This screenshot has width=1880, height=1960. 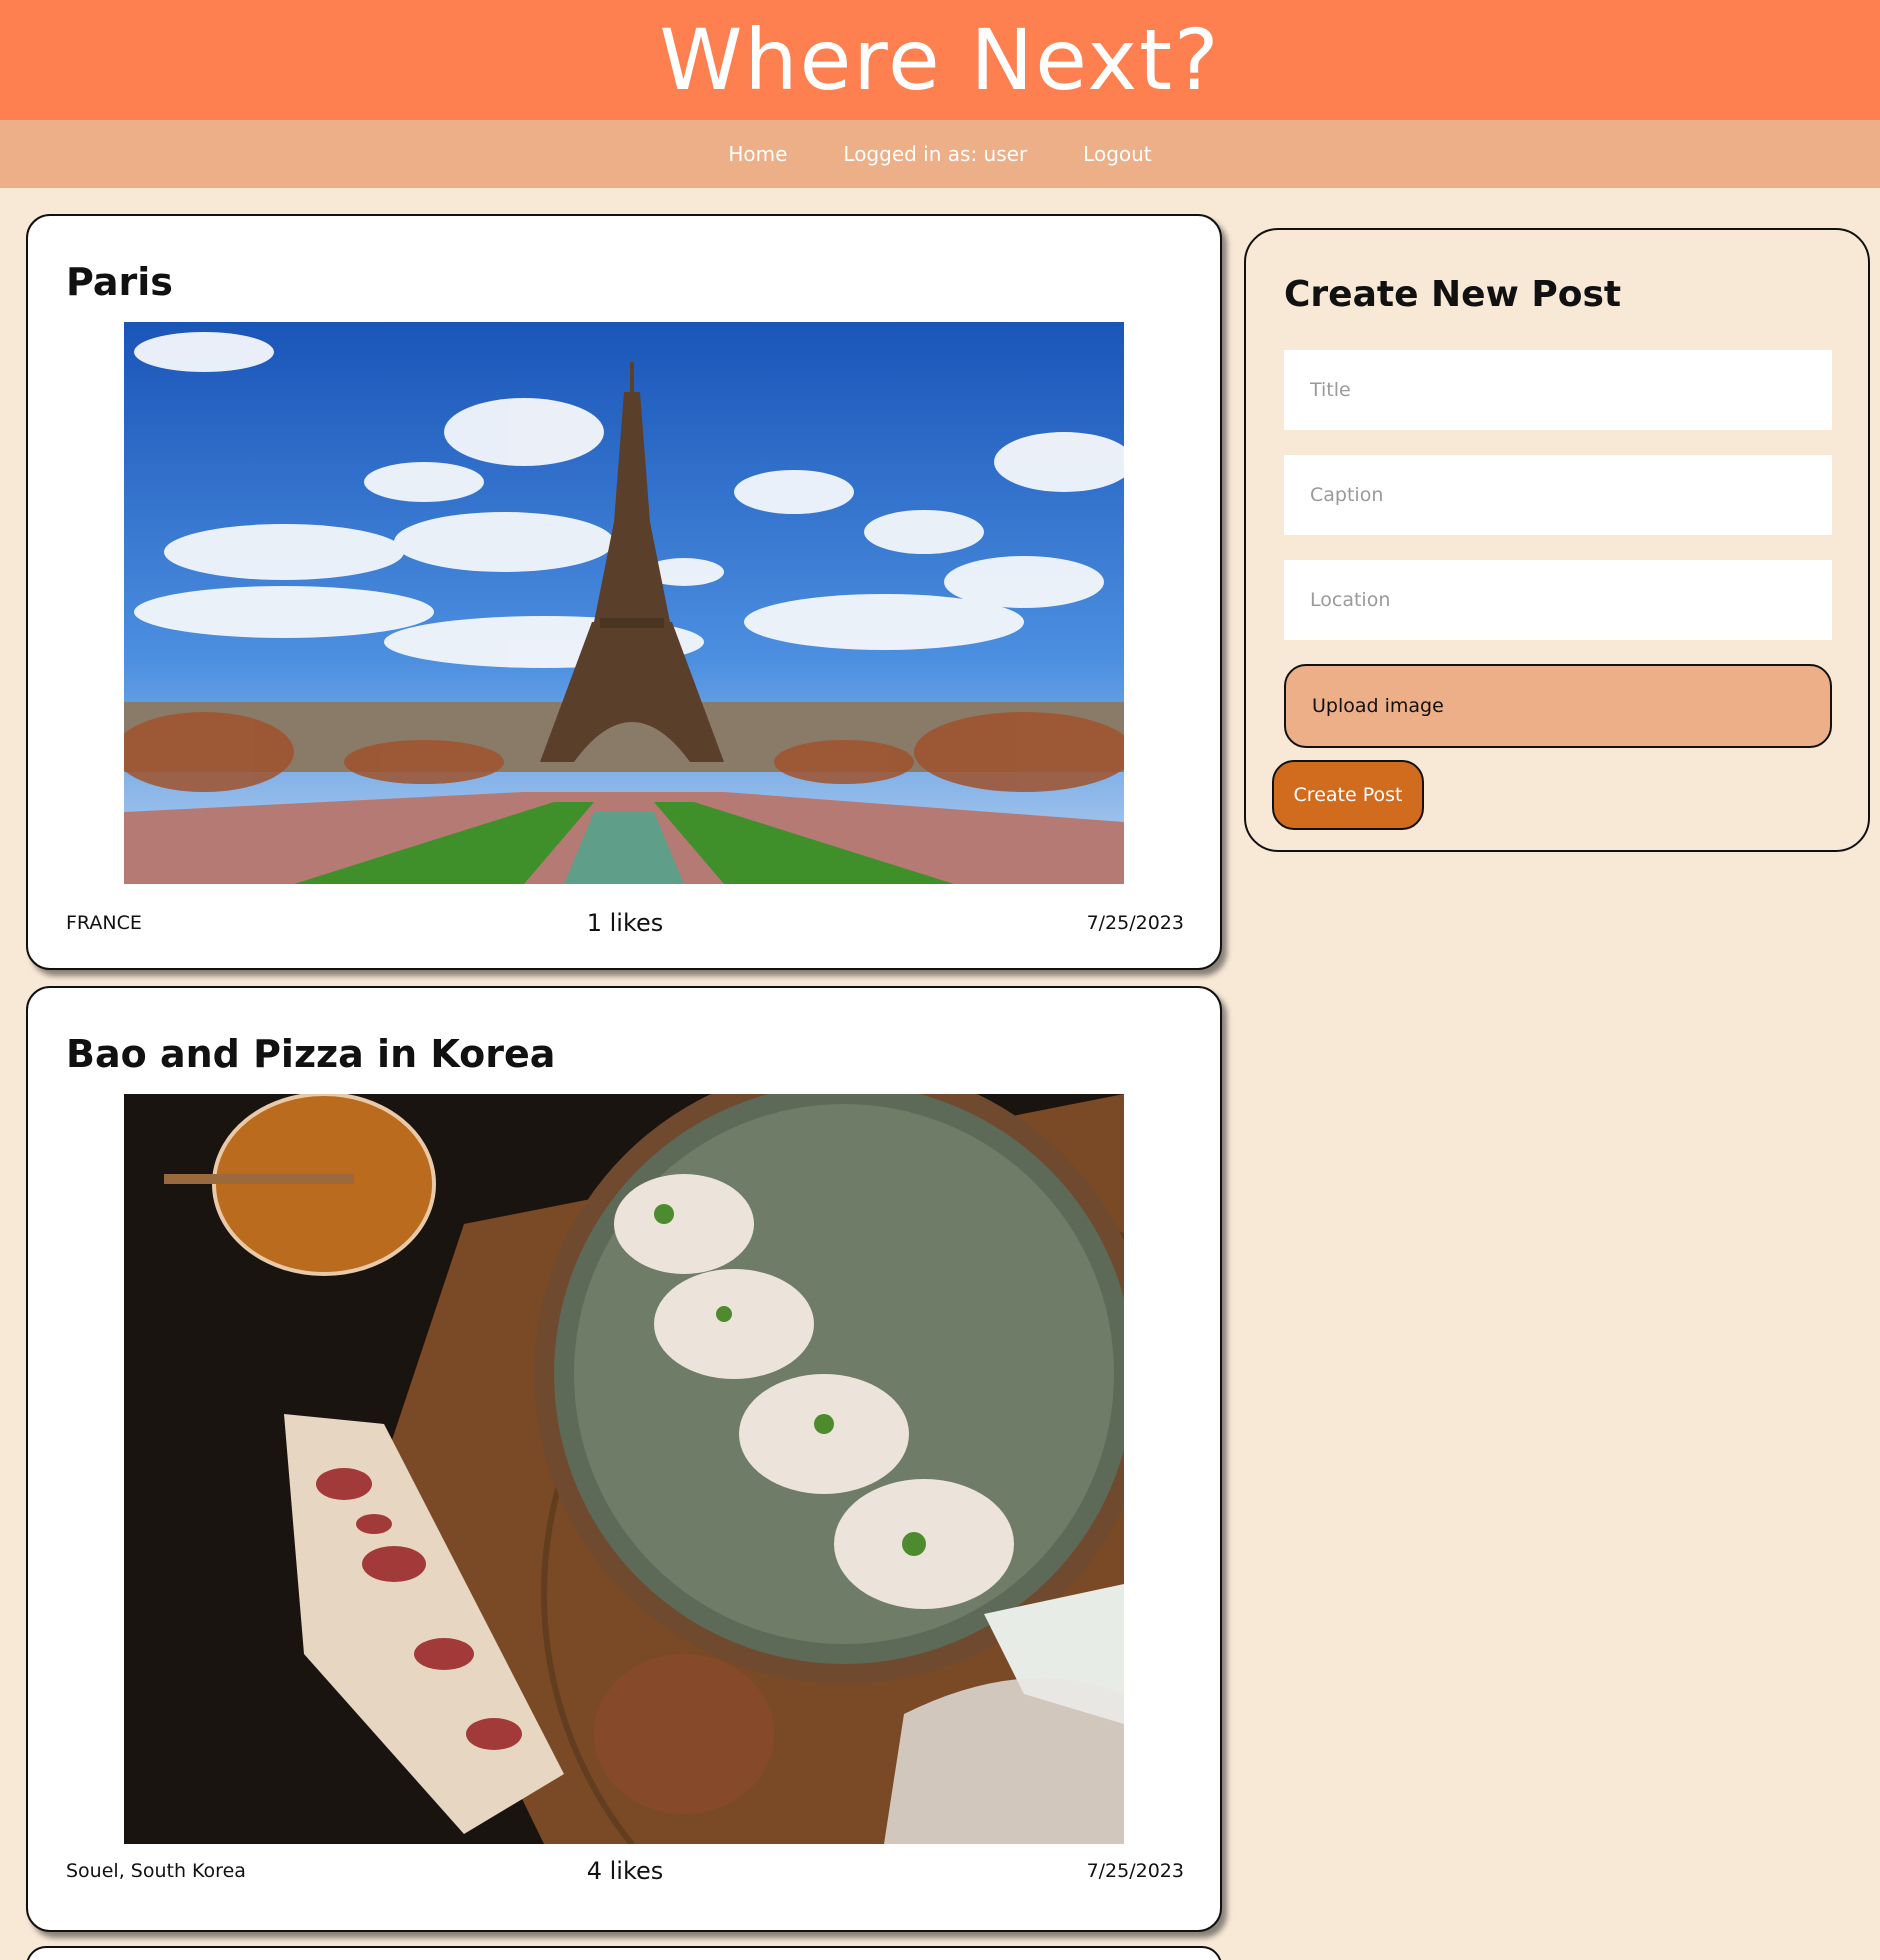 What do you see at coordinates (1558, 390) in the screenshot?
I see `title-input` at bounding box center [1558, 390].